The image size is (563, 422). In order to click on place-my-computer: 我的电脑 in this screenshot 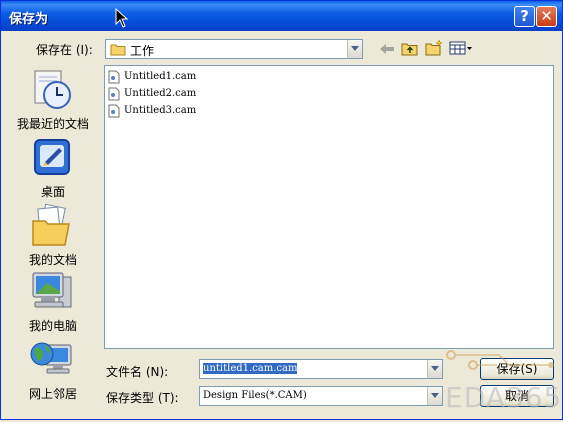, I will do `click(53, 301)`.